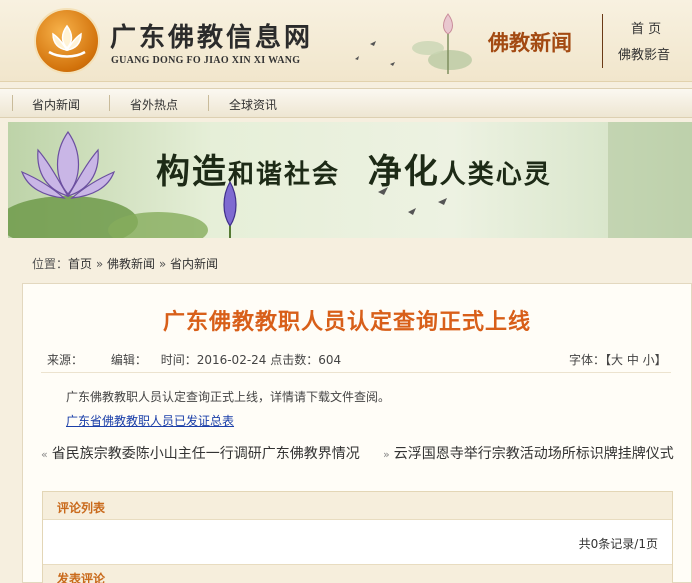  I want to click on font-size-switcher: 字体：【大 中 小】, so click(618, 359).